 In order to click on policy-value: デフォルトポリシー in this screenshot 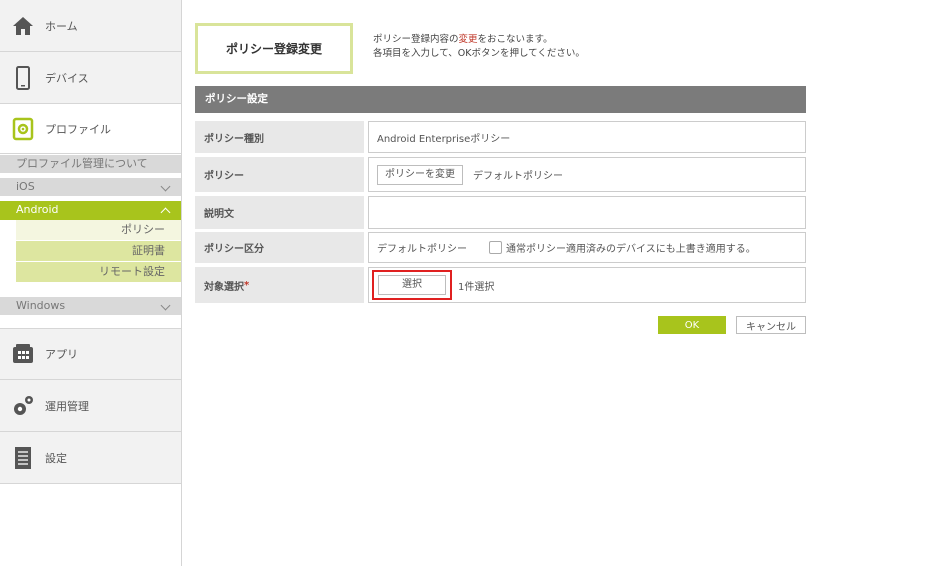, I will do `click(518, 176)`.